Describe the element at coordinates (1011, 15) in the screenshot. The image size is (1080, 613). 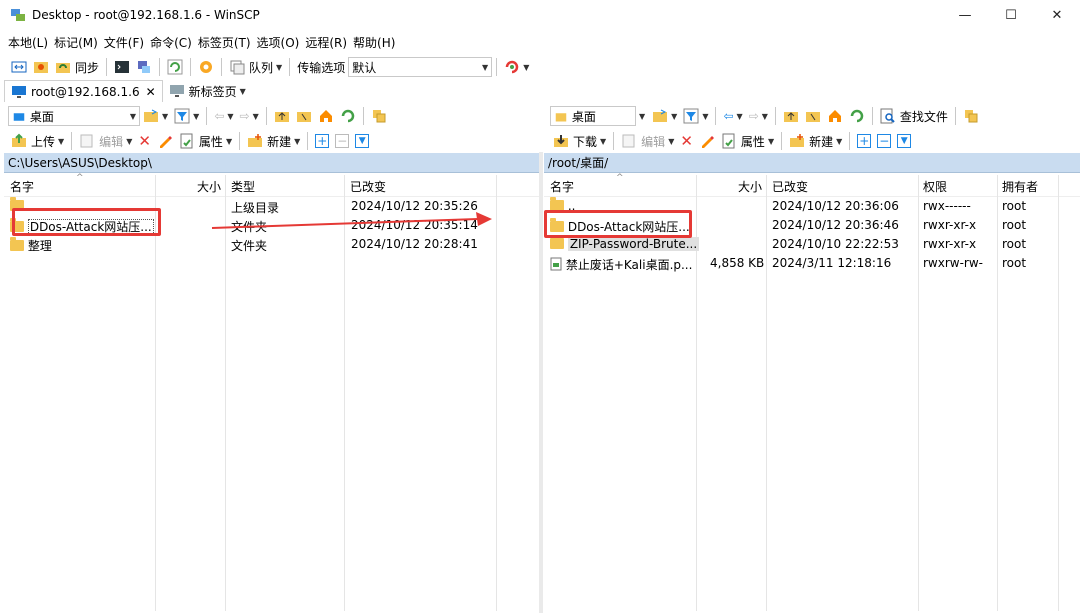
I see `maximize-button: ☐` at that location.